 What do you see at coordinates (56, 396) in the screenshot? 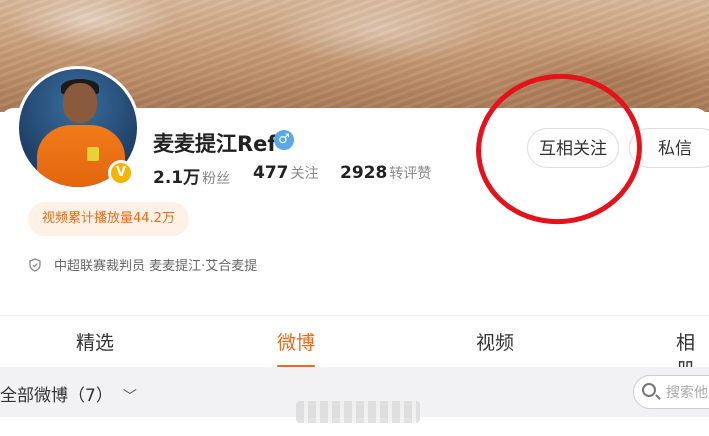
I see `all-posts-label: 全部微博（7）` at bounding box center [56, 396].